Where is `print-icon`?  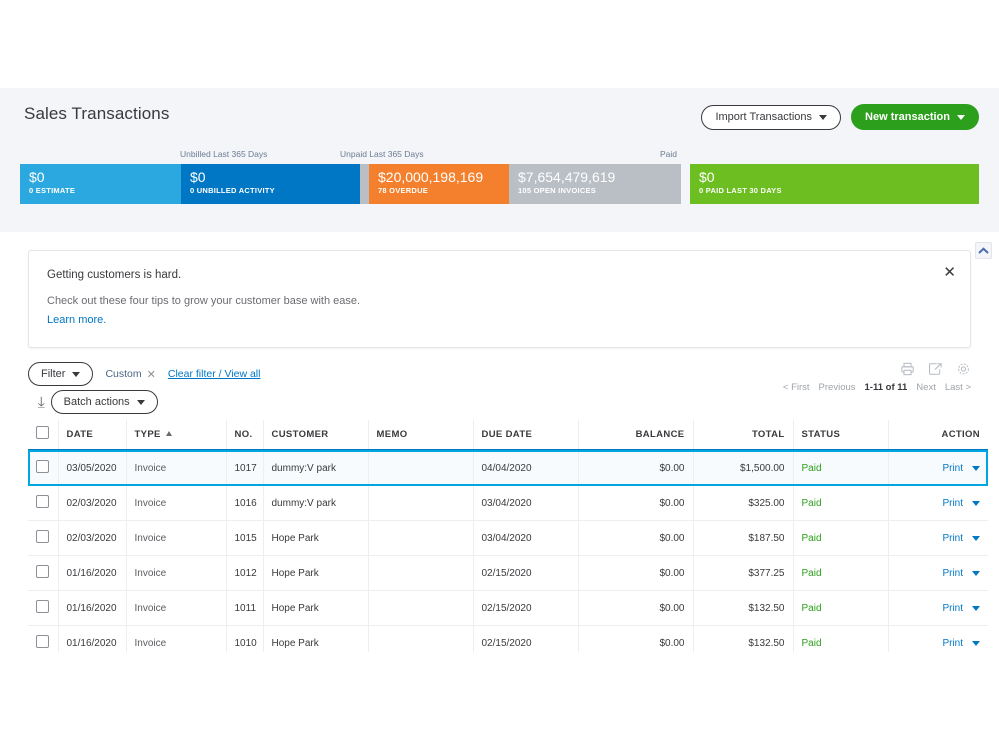 print-icon is located at coordinates (907, 369).